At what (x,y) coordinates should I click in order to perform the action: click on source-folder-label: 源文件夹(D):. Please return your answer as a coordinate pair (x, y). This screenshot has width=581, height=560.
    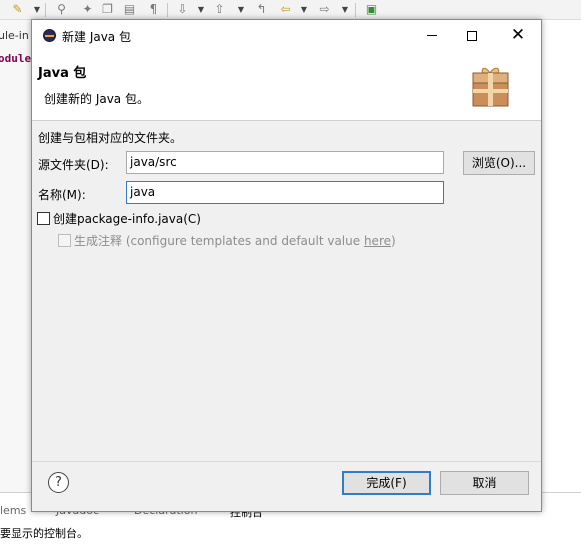
    Looking at the image, I should click on (73, 165).